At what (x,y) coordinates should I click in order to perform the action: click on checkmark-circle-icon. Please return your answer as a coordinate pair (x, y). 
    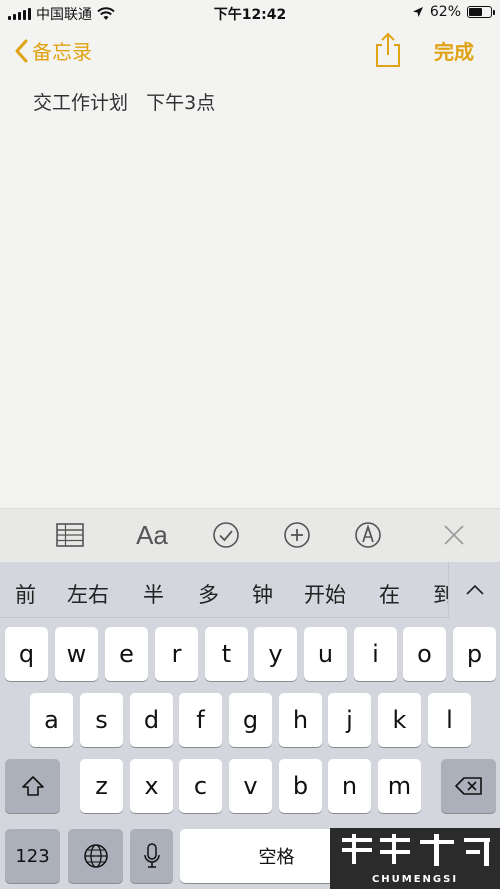
    Looking at the image, I should click on (226, 535).